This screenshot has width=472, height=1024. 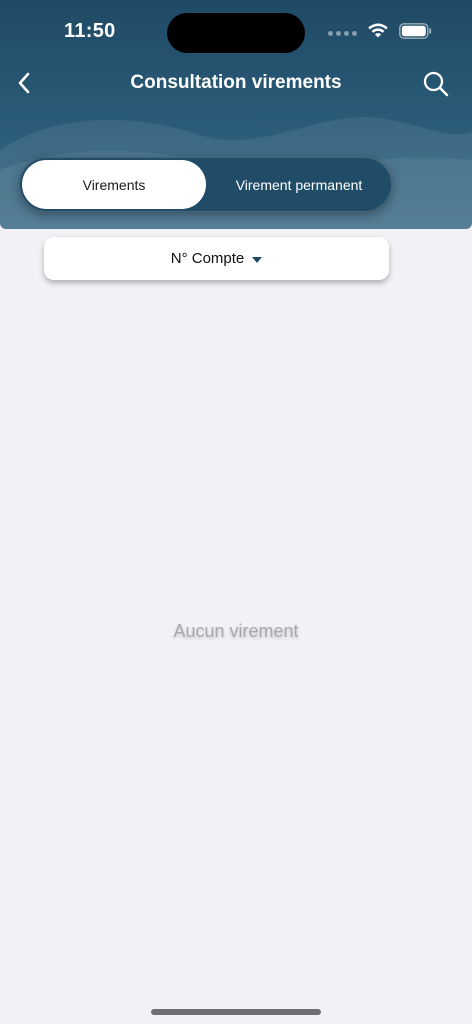 What do you see at coordinates (415, 30) in the screenshot?
I see `battery-icon` at bounding box center [415, 30].